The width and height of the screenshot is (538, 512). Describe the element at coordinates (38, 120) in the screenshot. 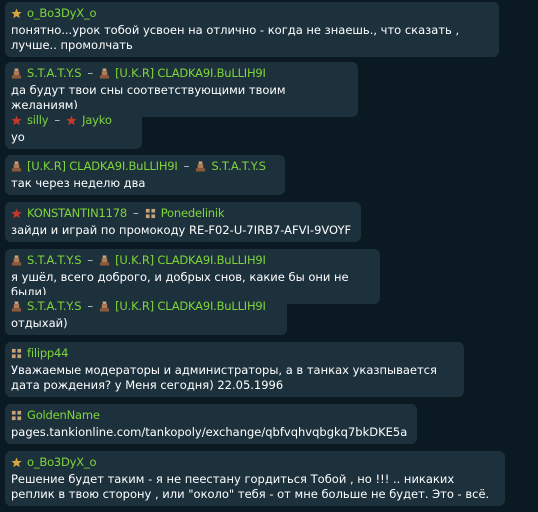

I see `sender-nickname: silly` at that location.